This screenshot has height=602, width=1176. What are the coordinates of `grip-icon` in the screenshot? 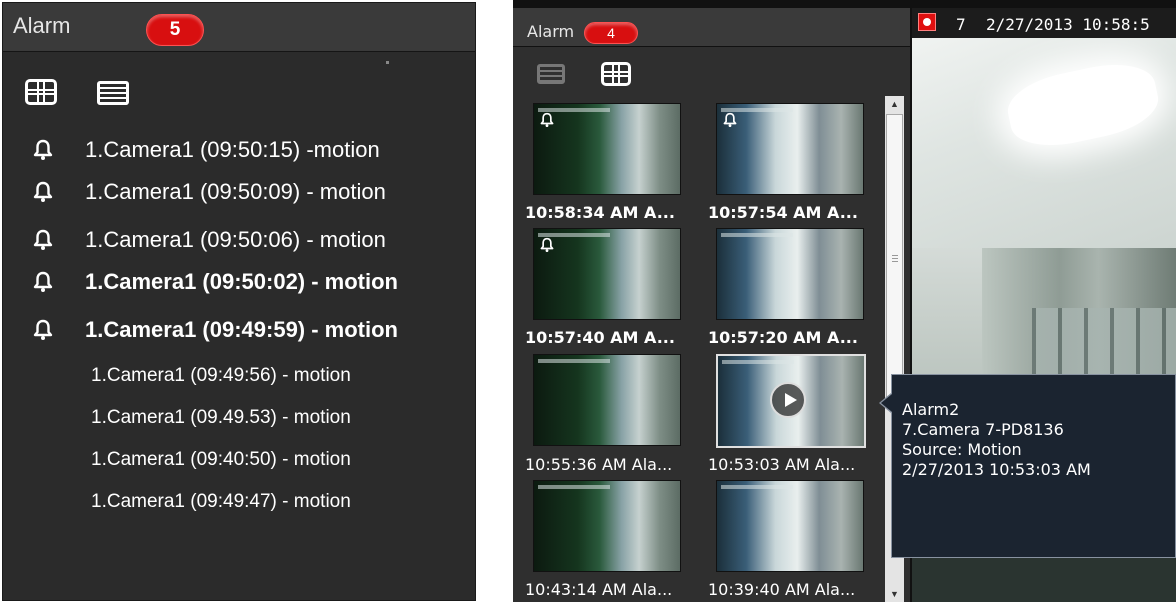 It's located at (895, 259).